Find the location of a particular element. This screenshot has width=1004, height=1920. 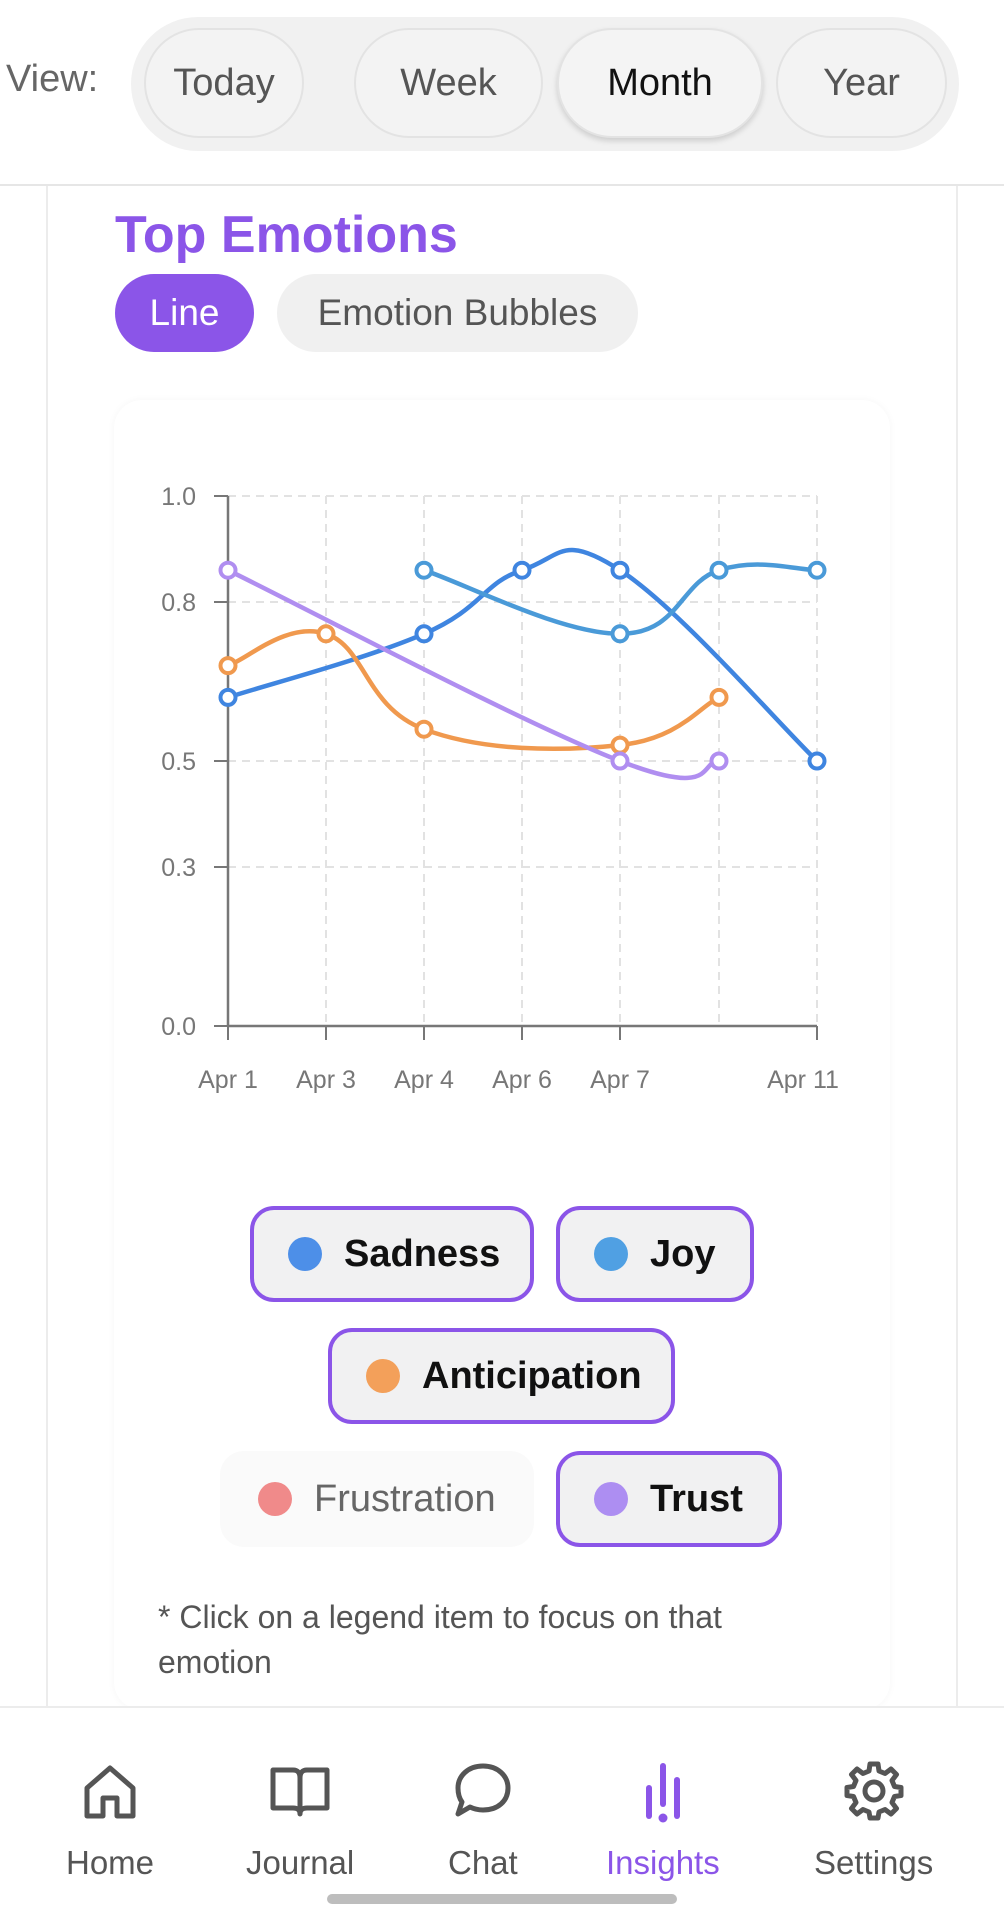

x-tick-label: Apr 6 is located at coordinates (522, 1080).